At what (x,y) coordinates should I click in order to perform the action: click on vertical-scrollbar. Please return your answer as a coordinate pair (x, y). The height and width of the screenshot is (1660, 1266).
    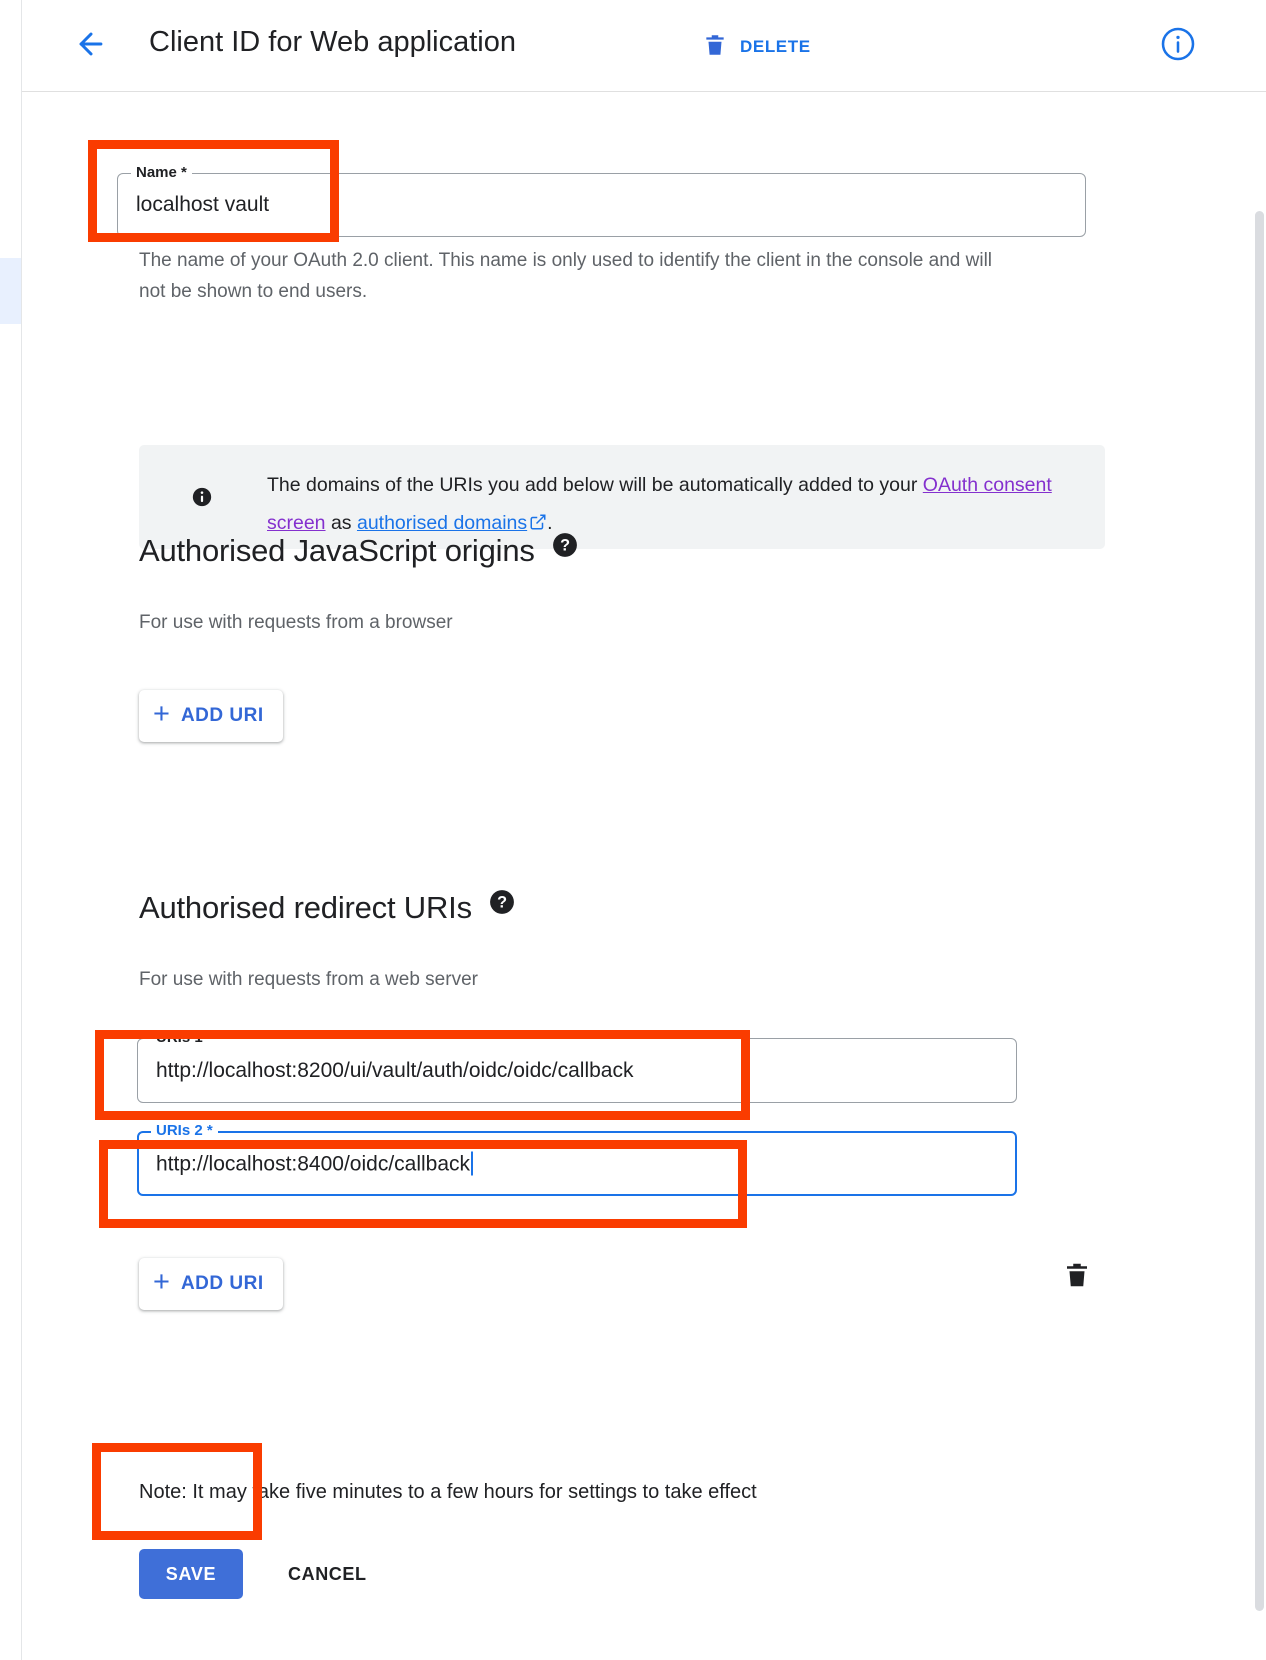
    Looking at the image, I should click on (1258, 876).